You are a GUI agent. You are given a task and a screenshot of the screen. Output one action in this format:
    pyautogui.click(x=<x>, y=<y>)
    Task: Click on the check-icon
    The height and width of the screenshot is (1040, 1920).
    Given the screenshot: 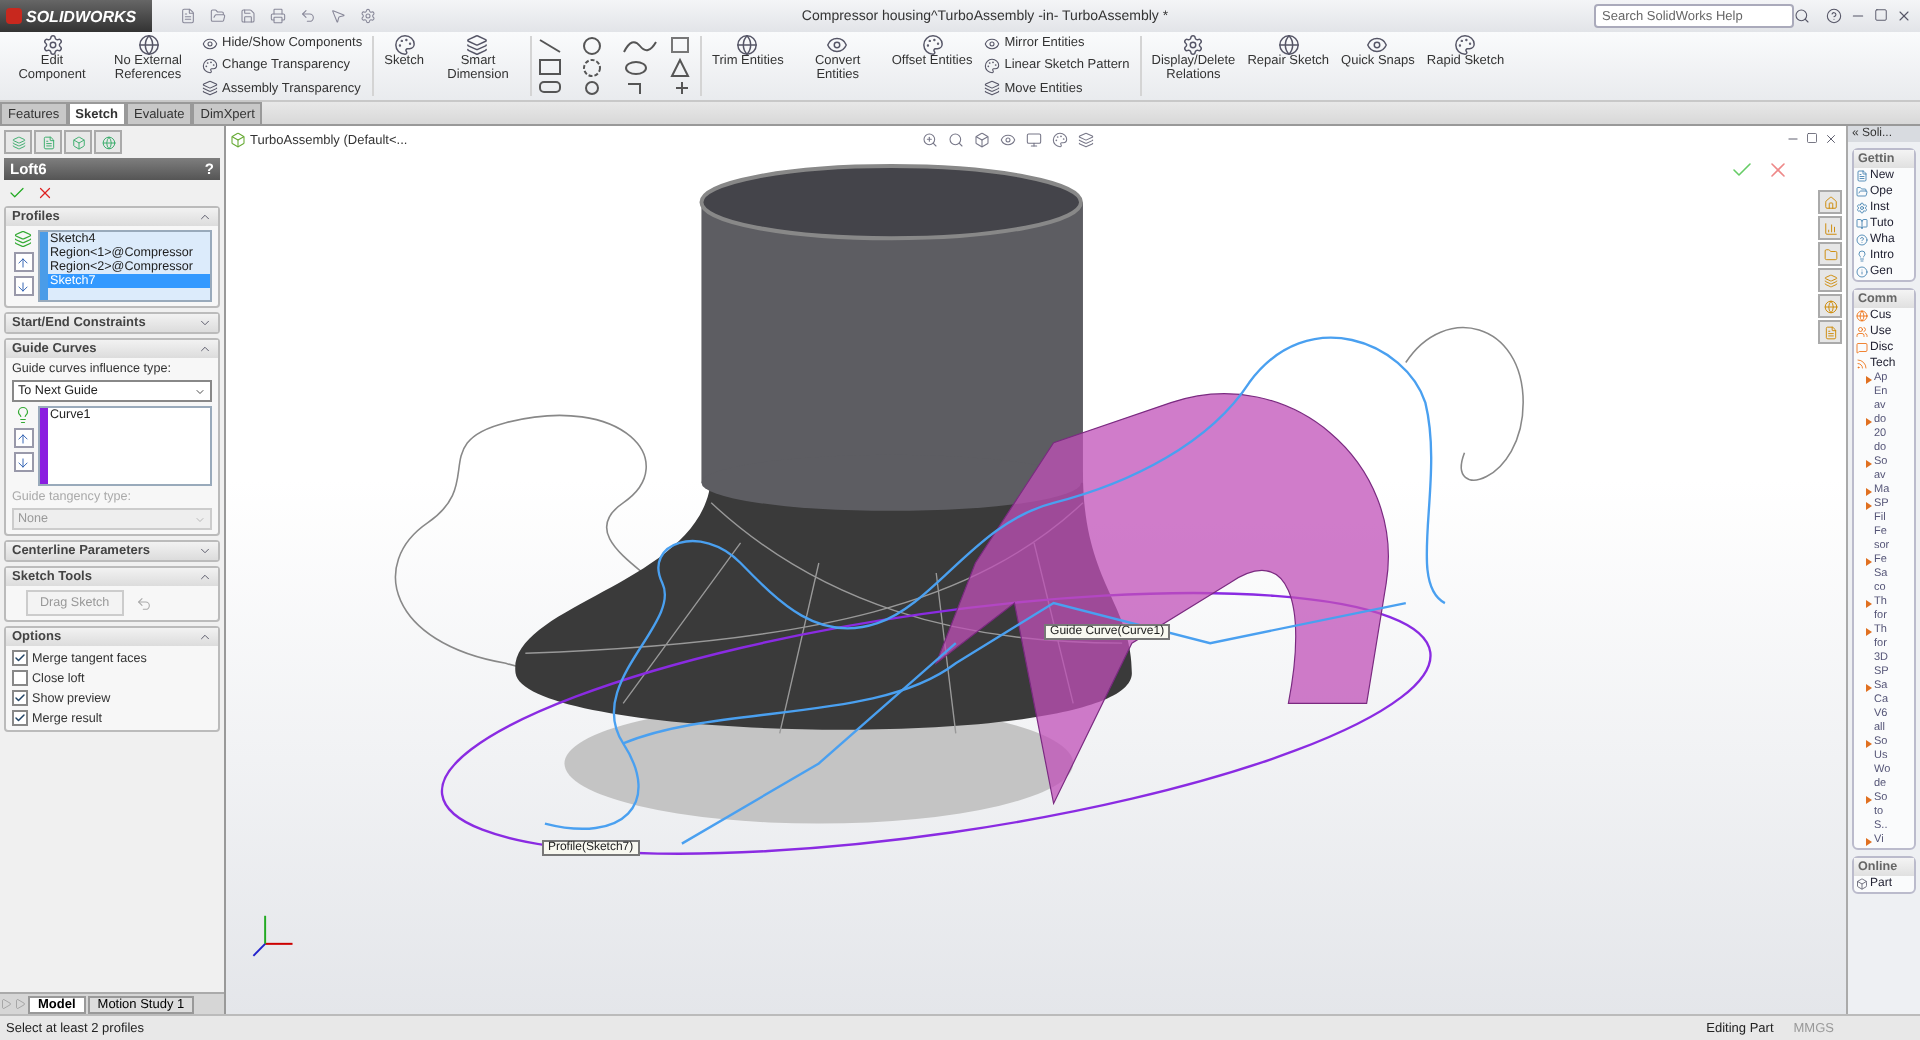 What is the action you would take?
    pyautogui.click(x=20, y=658)
    